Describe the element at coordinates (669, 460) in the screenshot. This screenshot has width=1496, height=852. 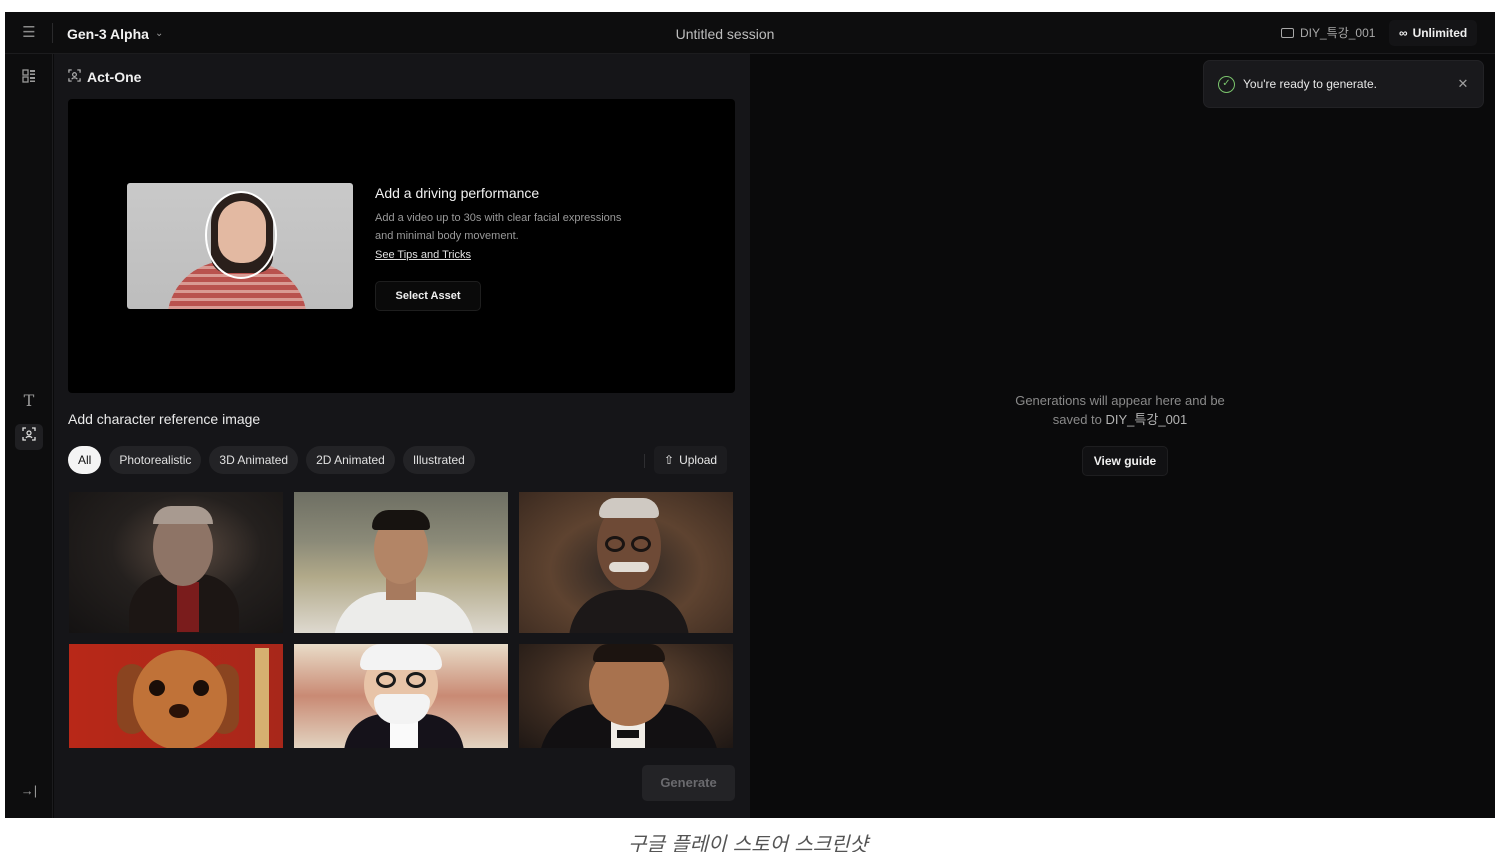
I see `upload-icon: ⇧` at that location.